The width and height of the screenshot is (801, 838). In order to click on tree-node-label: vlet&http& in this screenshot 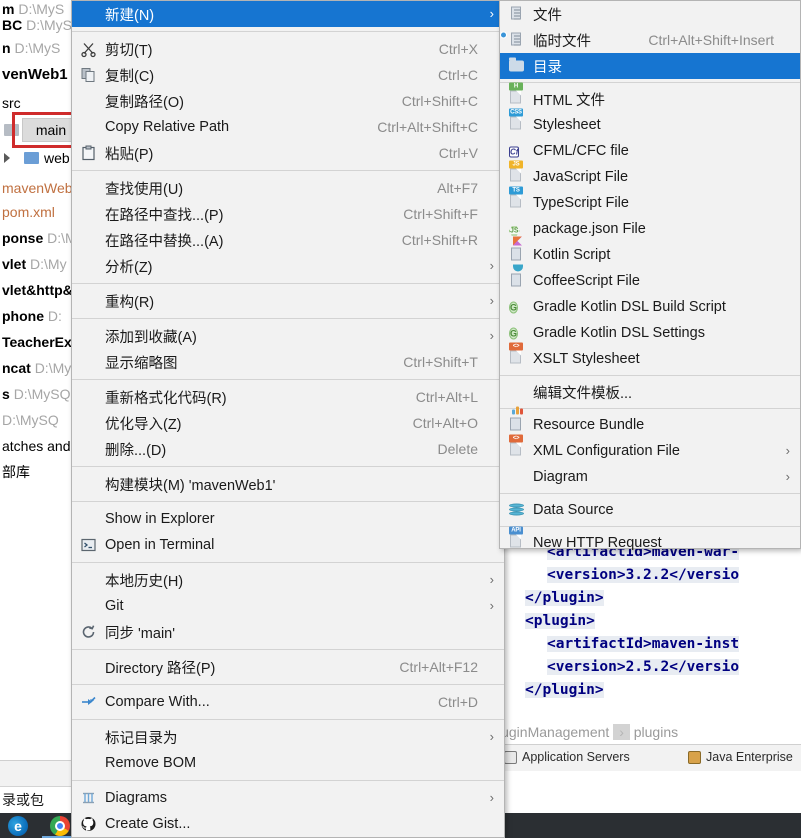, I will do `click(37, 290)`.